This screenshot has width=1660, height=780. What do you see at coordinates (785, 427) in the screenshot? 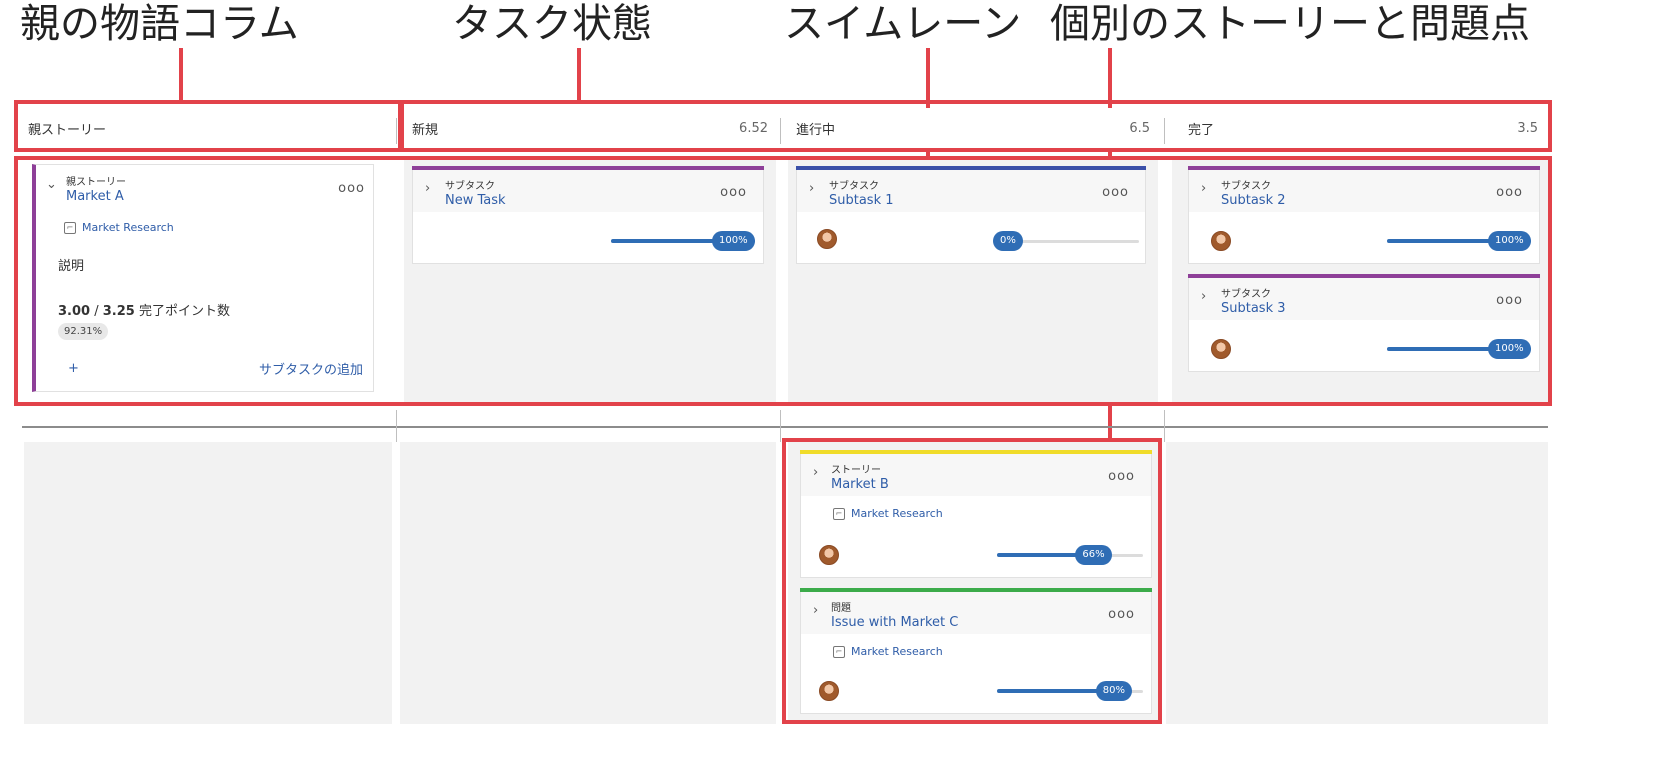
I see `swimlane-divider` at bounding box center [785, 427].